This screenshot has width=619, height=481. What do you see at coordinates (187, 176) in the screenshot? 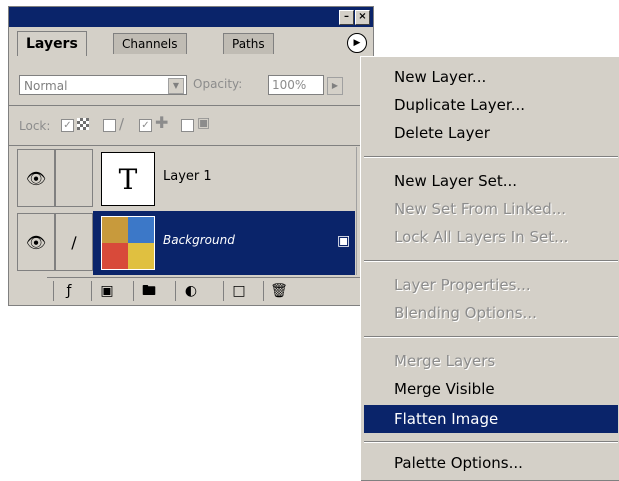
I see `layer-name: Layer 1` at bounding box center [187, 176].